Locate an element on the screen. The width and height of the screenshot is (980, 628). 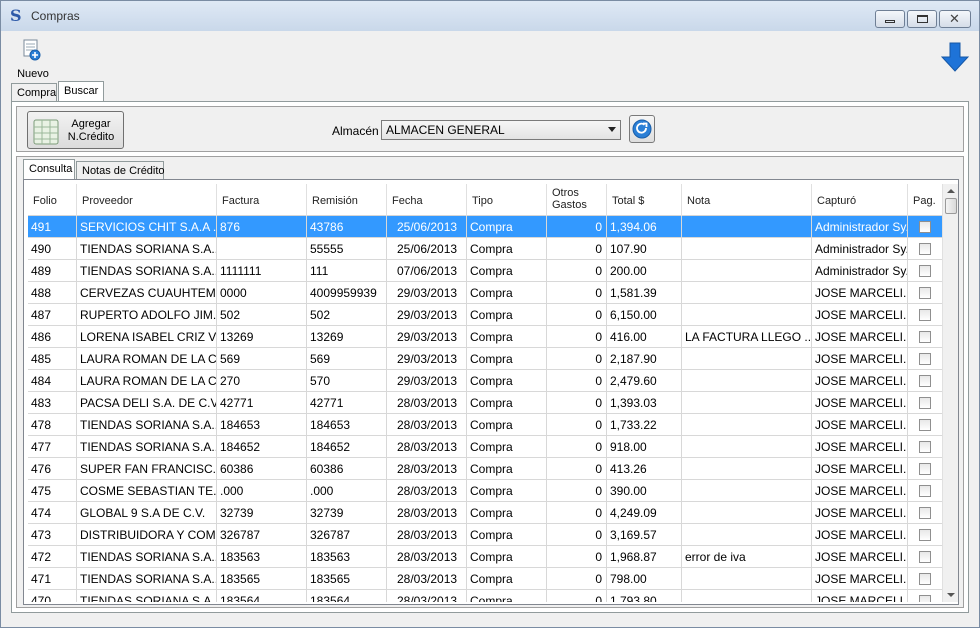
cell-remision: 184653 is located at coordinates (347, 425).